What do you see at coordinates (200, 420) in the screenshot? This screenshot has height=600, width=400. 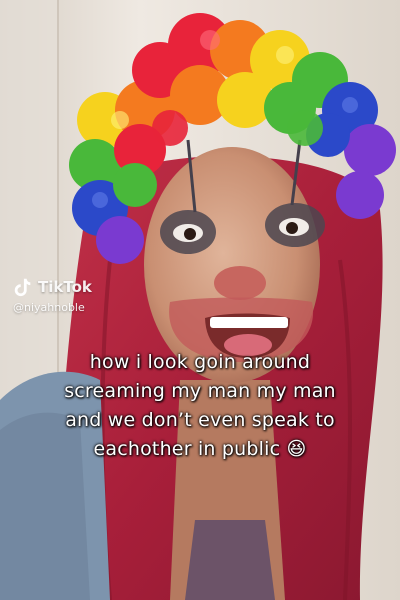 I see `caption-line: and we don’t even speak to` at bounding box center [200, 420].